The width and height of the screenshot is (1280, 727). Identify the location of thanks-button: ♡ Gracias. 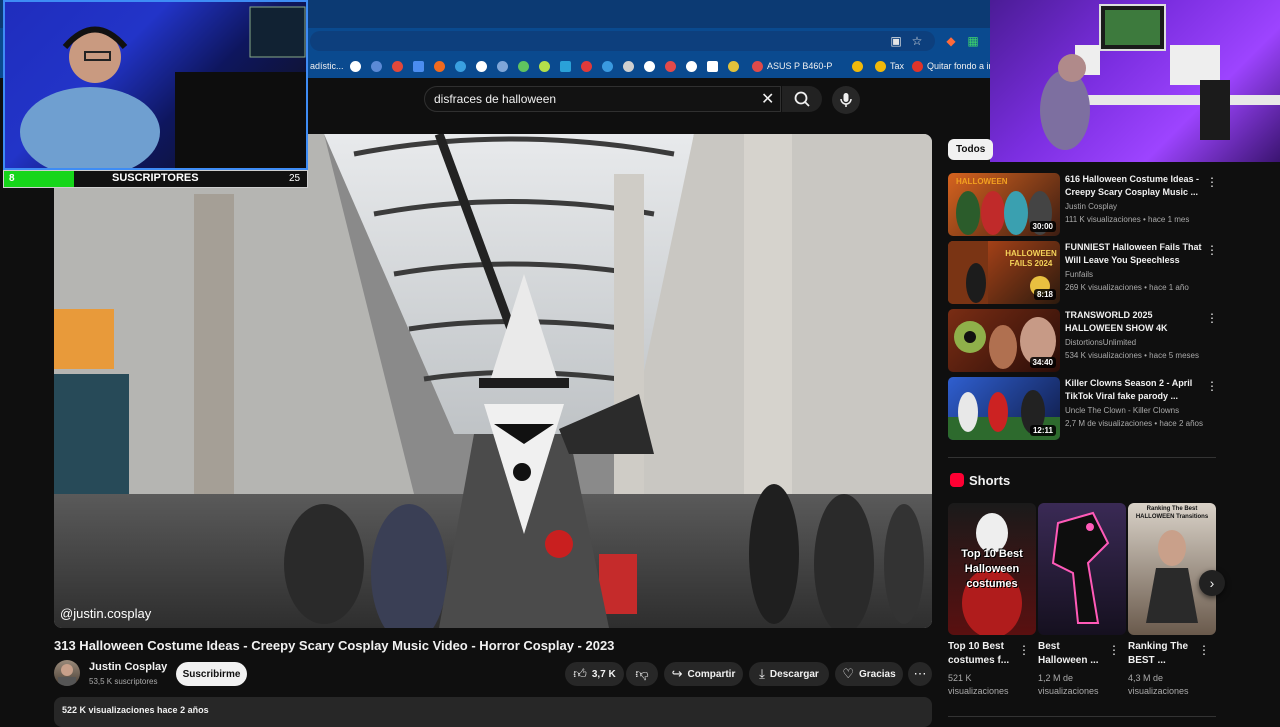
(869, 674).